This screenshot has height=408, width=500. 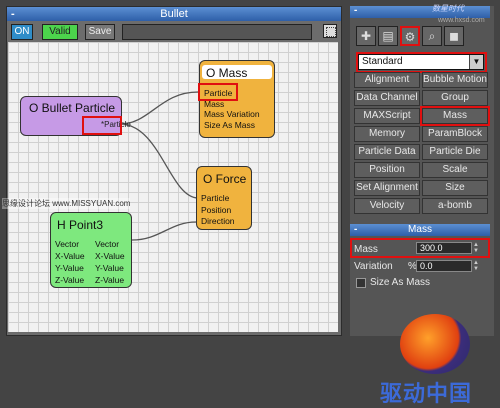 I want to click on create-icon: ✚, so click(x=366, y=36).